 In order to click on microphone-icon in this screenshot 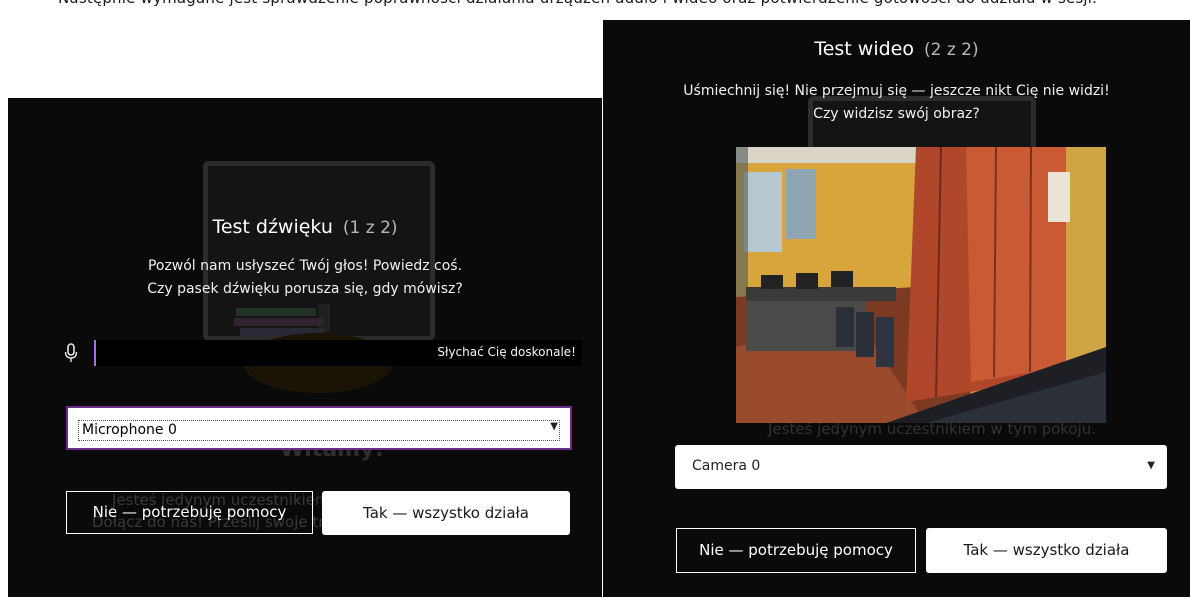, I will do `click(71, 352)`.